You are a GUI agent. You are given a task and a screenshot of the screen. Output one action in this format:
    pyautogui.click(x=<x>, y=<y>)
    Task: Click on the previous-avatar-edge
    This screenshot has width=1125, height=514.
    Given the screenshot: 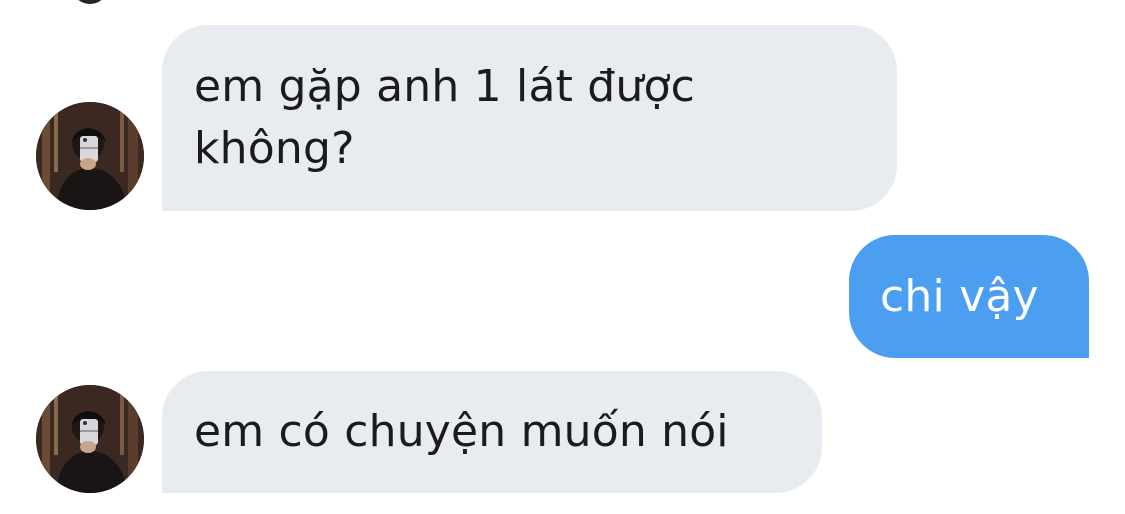 What is the action you would take?
    pyautogui.click(x=90, y=2)
    